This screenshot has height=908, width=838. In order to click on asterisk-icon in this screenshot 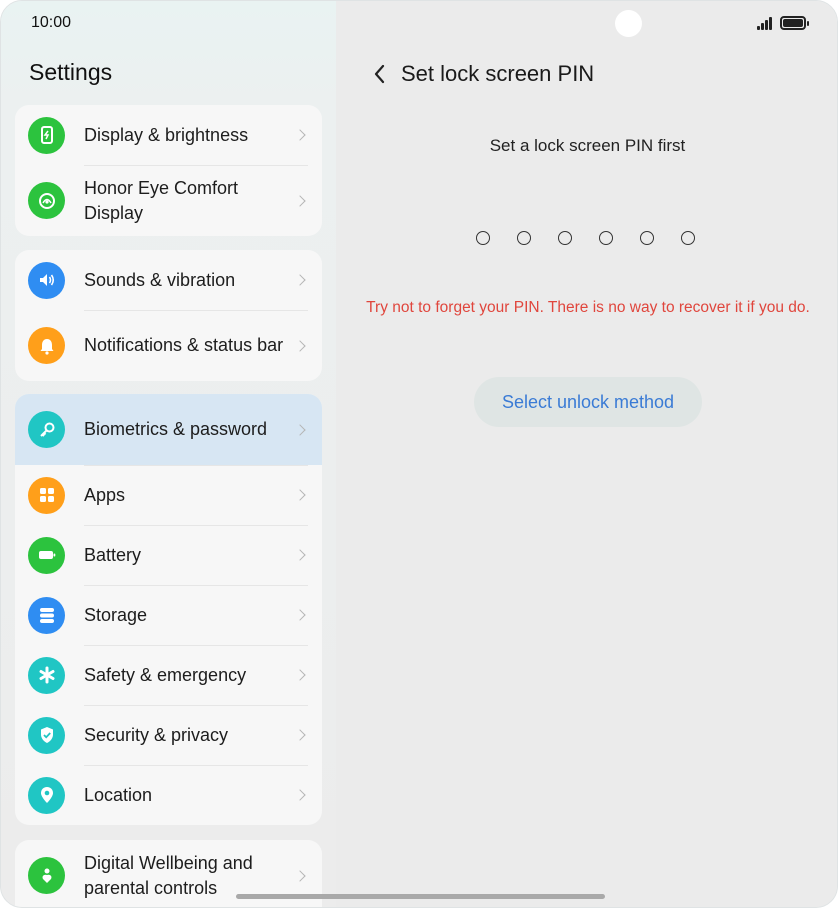, I will do `click(46, 675)`.